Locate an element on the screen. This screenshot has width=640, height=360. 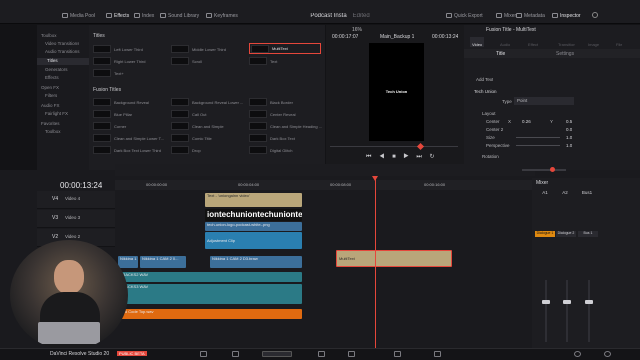
track-header-v4: V4 Video 4 is located at coordinates (76, 200).